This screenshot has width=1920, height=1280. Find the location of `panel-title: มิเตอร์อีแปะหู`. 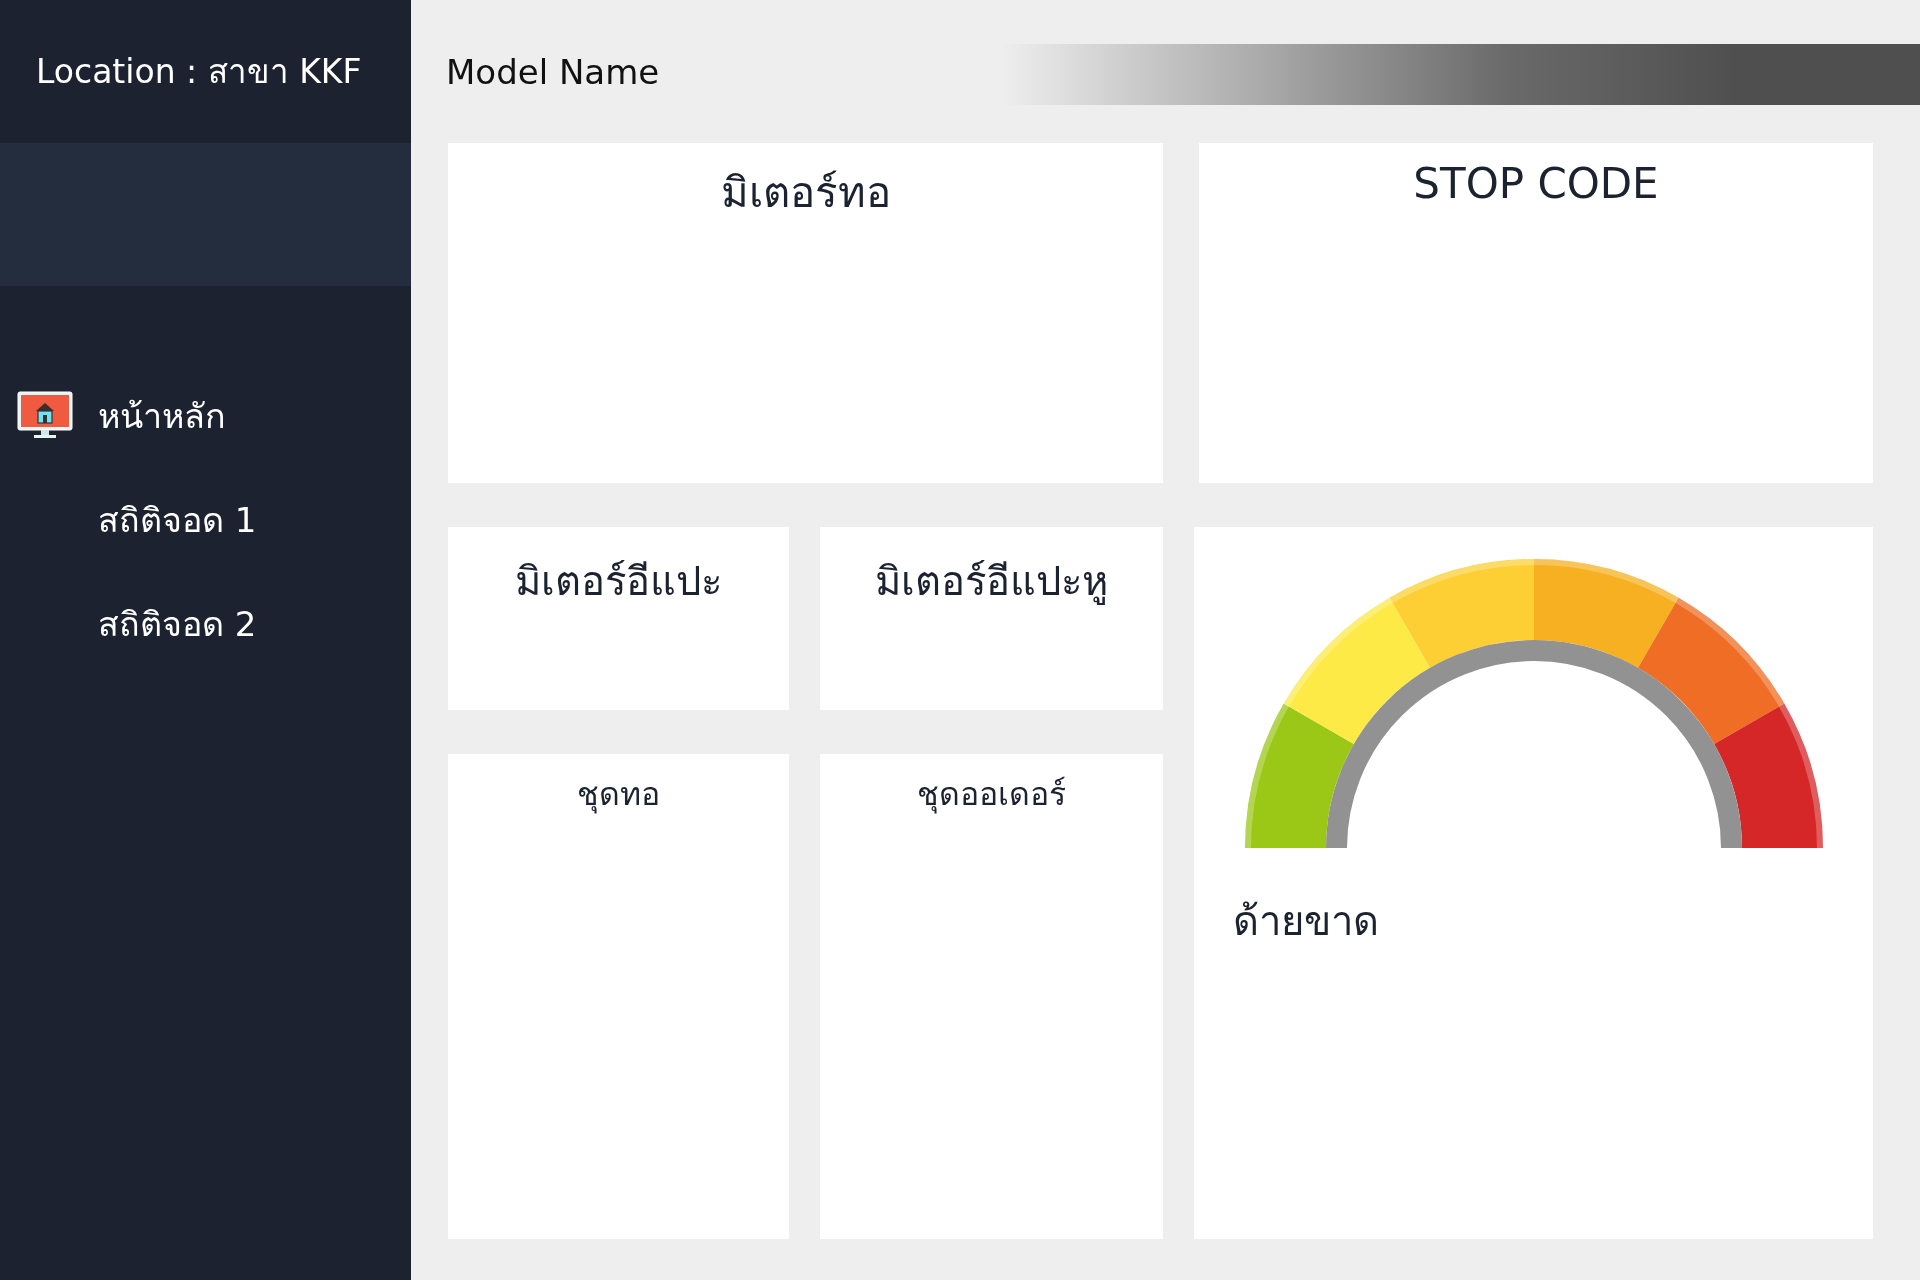

panel-title: มิเตอร์อีแปะหู is located at coordinates (991, 582).